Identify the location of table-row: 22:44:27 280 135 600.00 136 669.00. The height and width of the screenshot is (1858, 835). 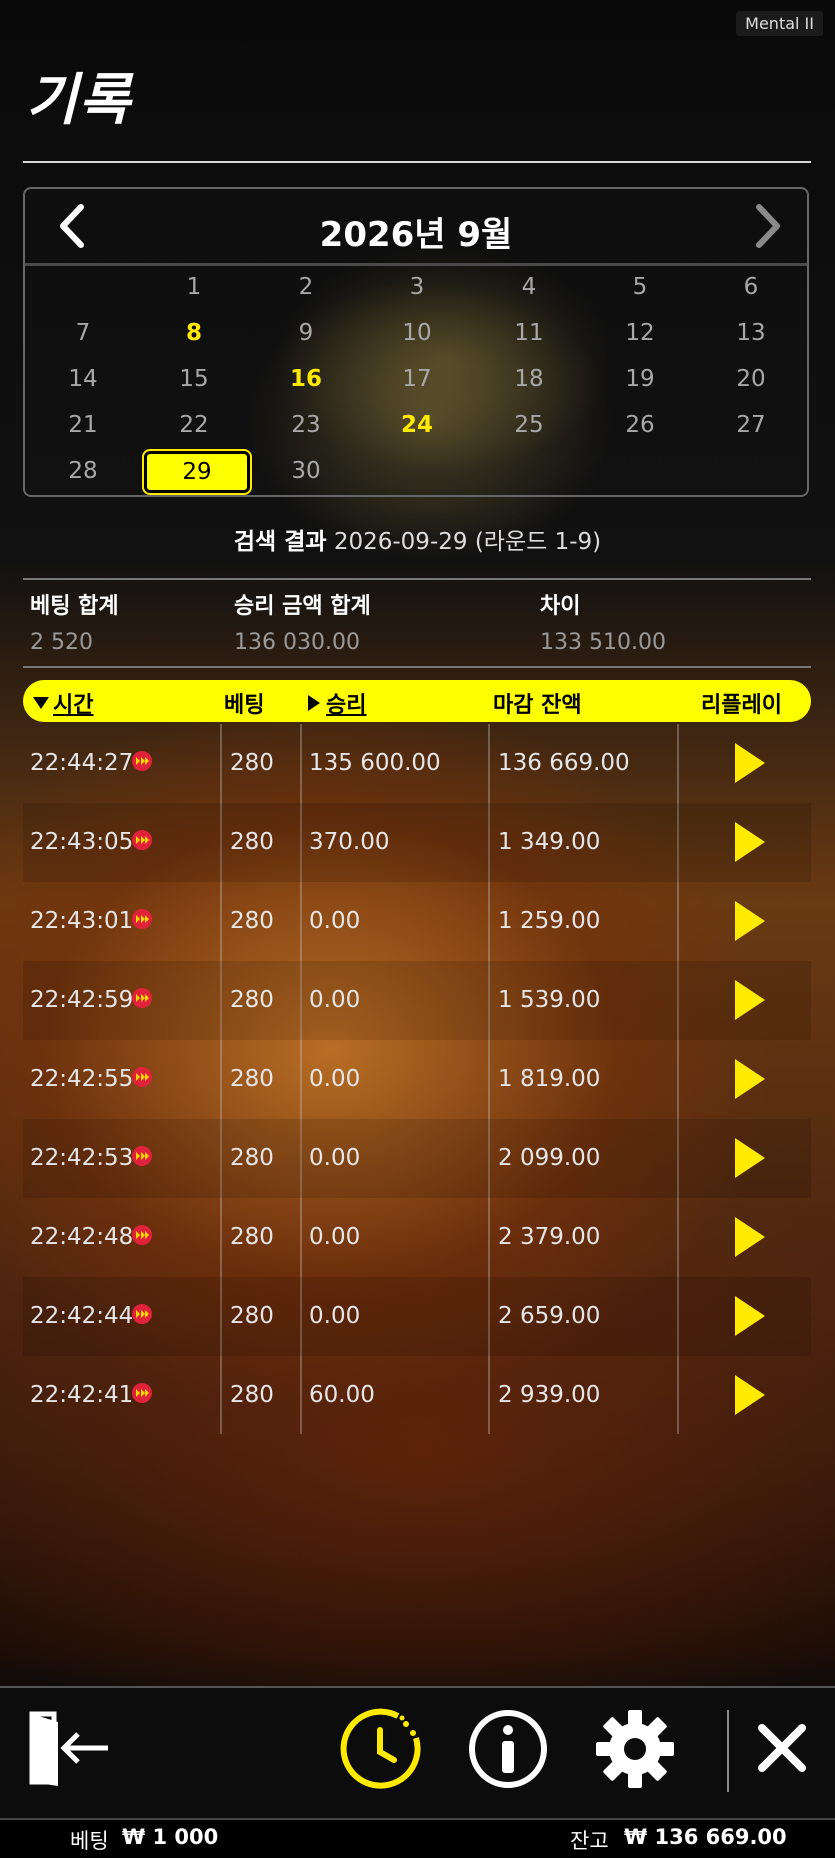
(417, 763).